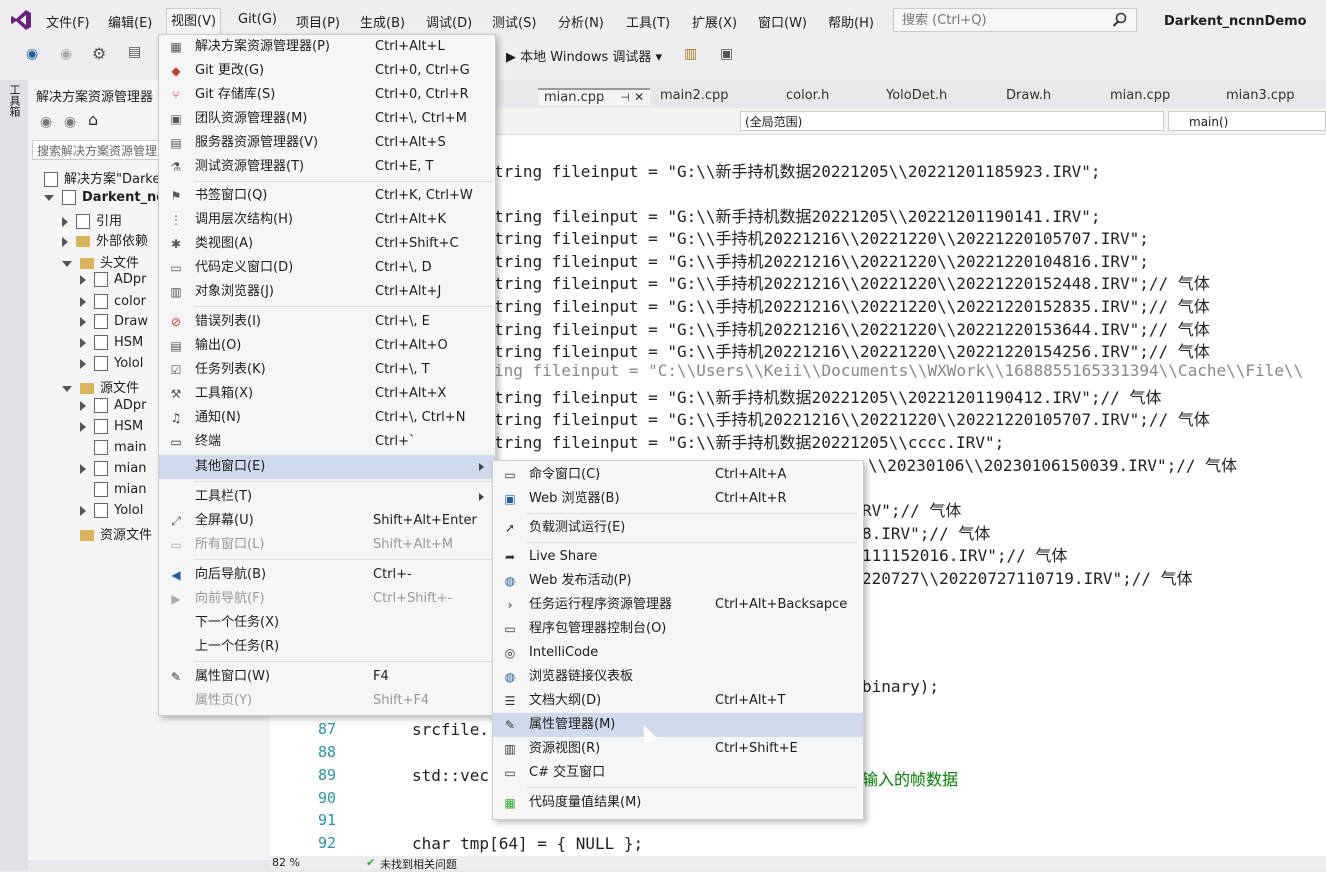  I want to click on menu-item-web-browser: ▣ Web 浏览器(B) Ctrl+Alt+R, so click(678, 499).